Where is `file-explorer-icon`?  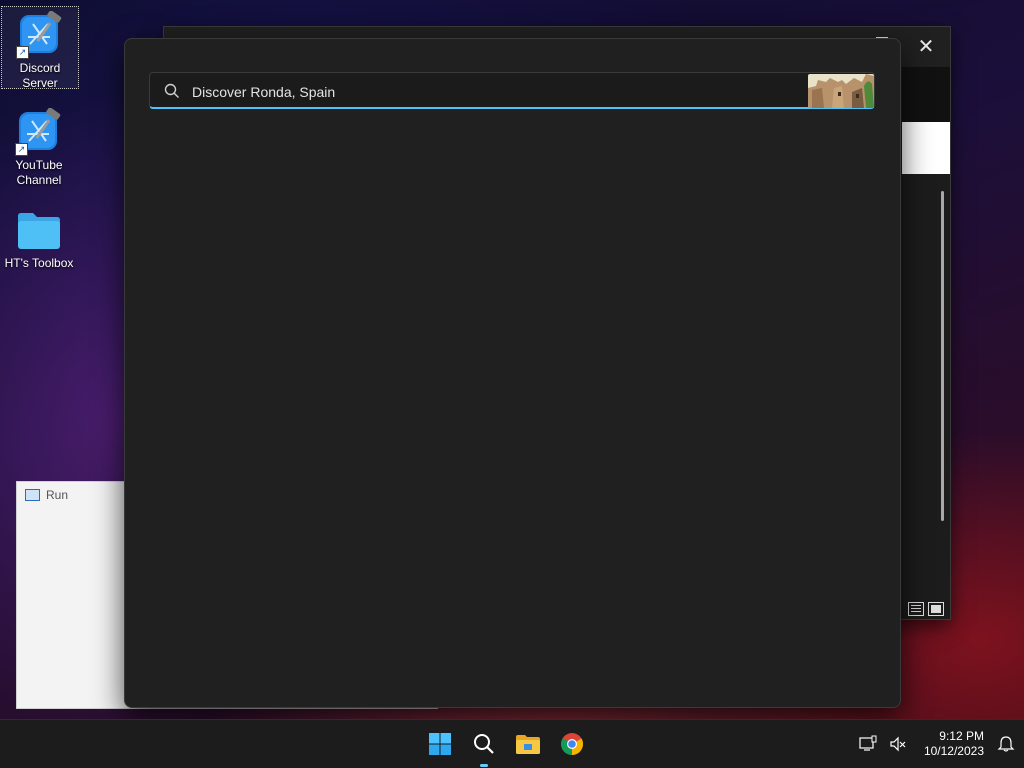
file-explorer-icon is located at coordinates (528, 744).